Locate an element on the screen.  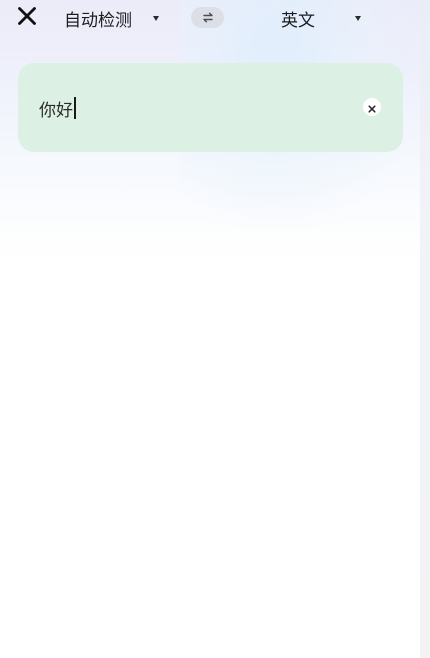
close-icon is located at coordinates (27, 18).